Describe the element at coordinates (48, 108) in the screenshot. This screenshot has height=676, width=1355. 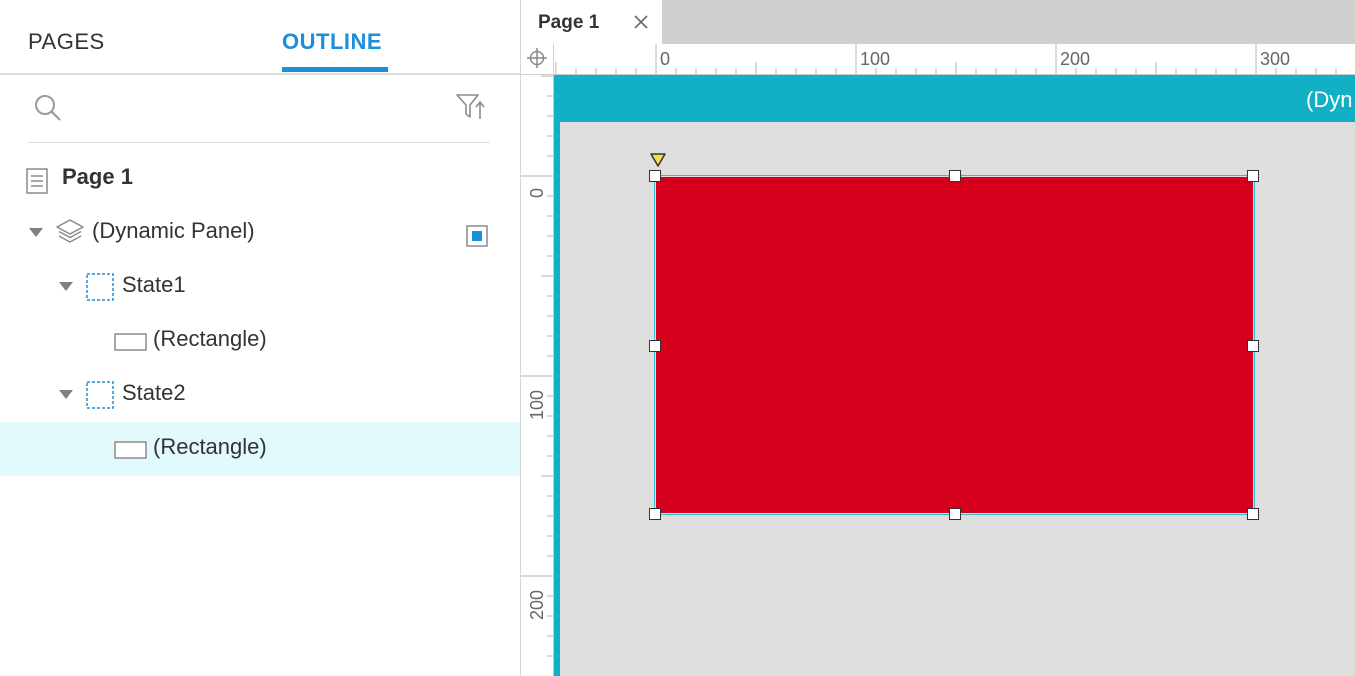
I see `search-icon` at that location.